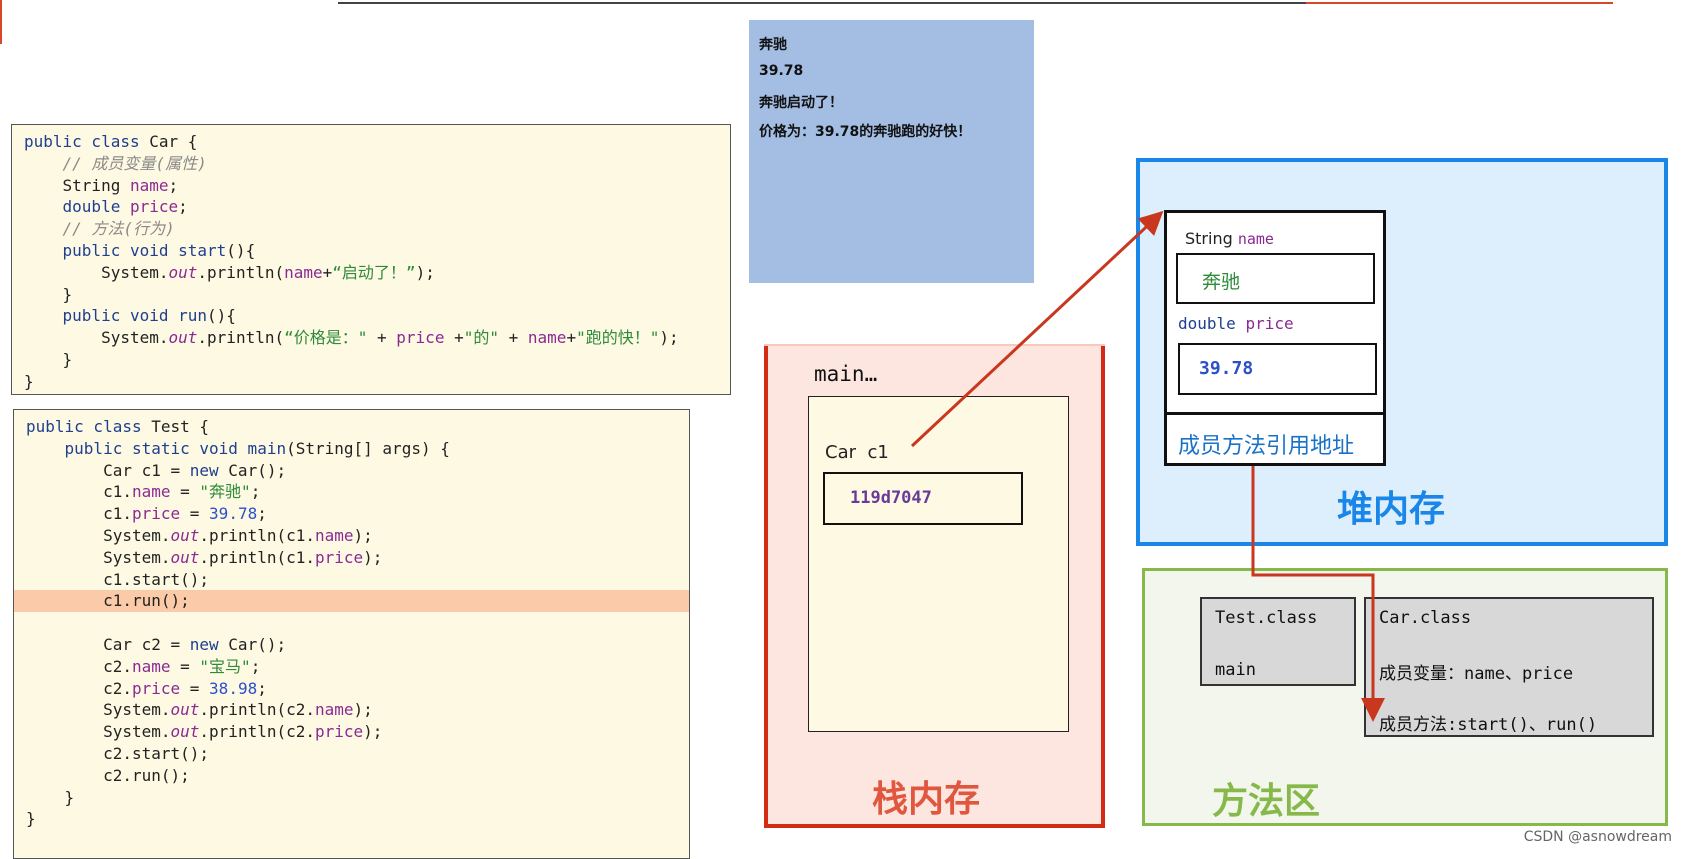  Describe the element at coordinates (1597, 837) in the screenshot. I see `watermark: CSDN @asnowdream` at that location.